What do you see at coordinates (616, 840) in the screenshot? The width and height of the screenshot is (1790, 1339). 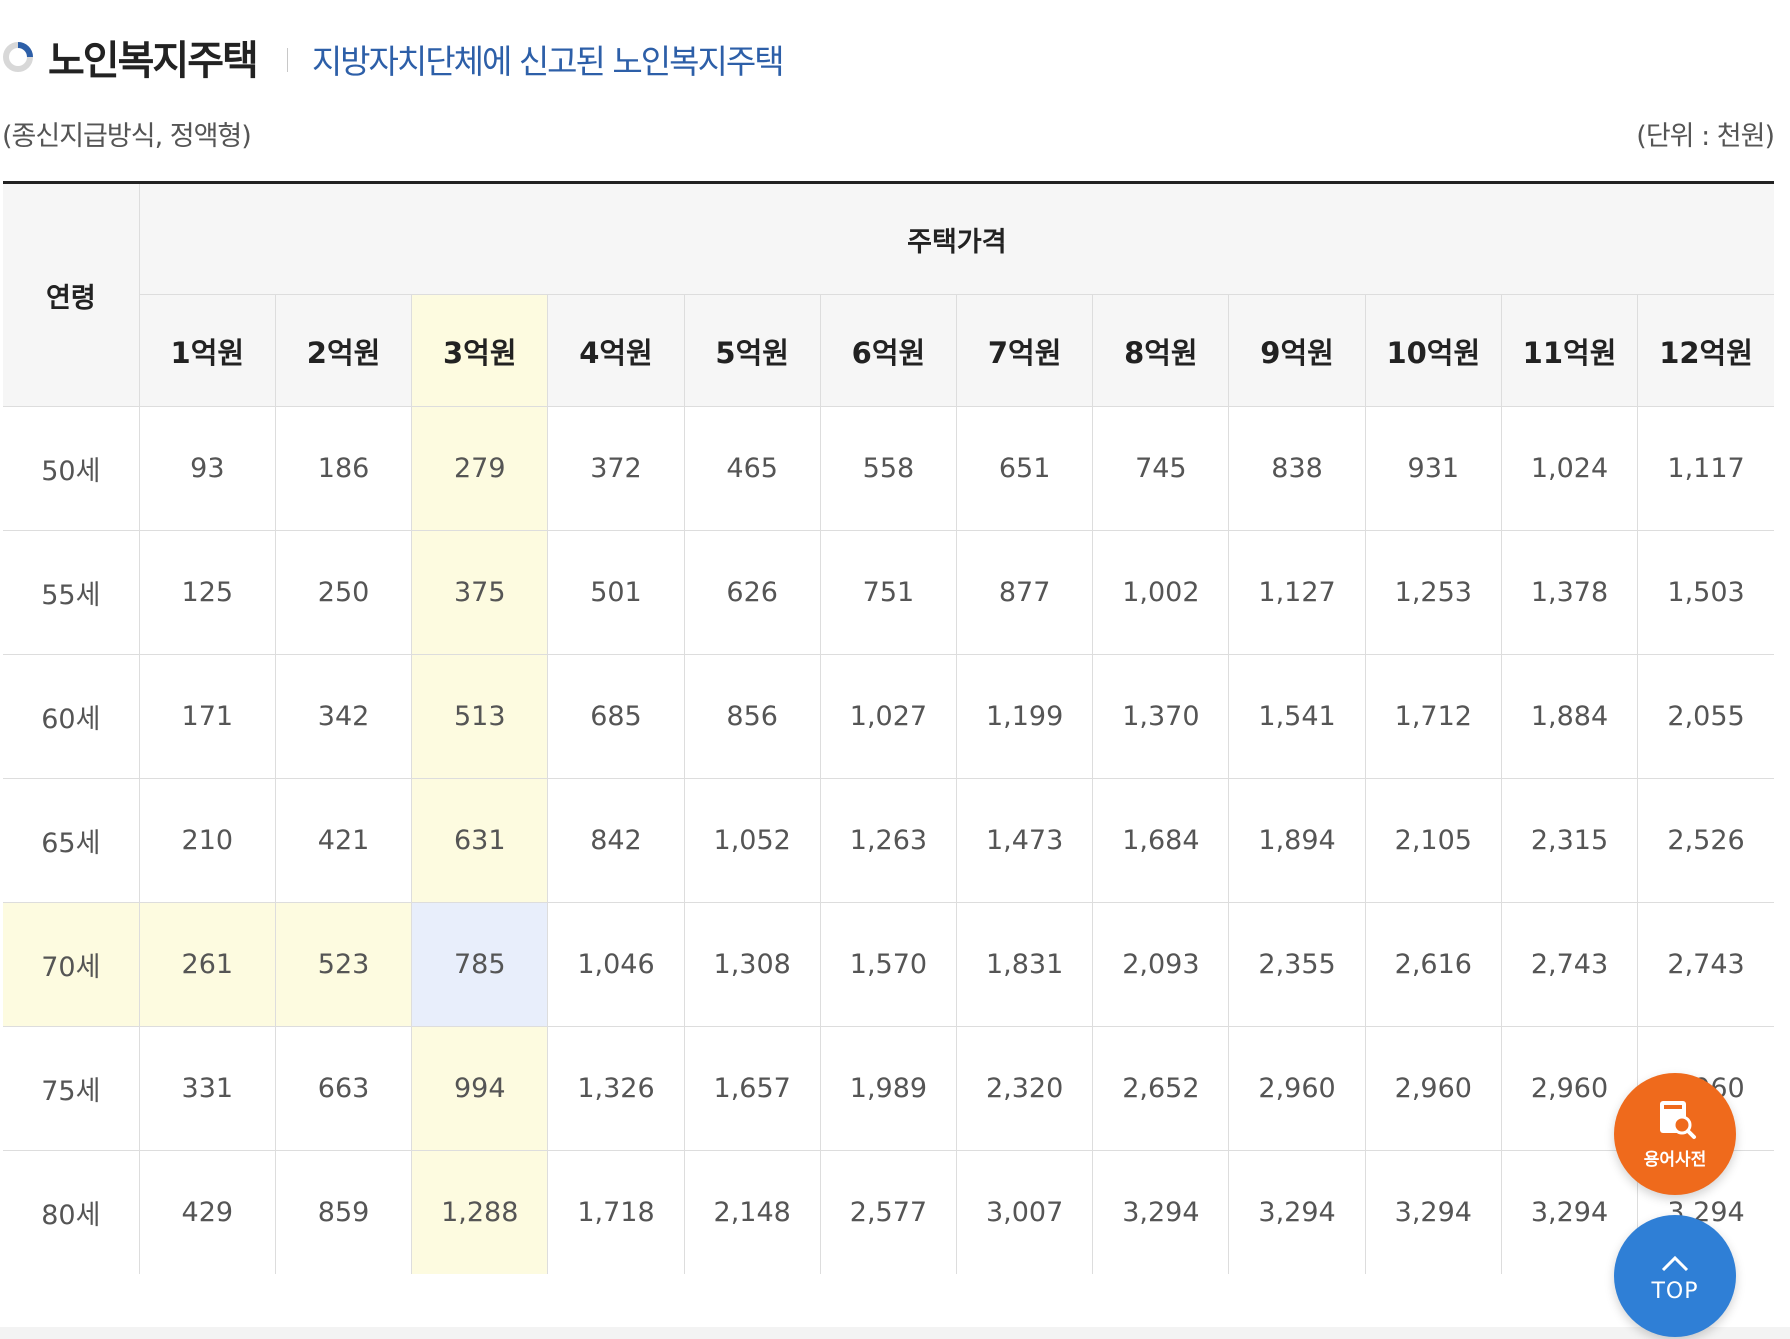 I see `value-cell: 842` at bounding box center [616, 840].